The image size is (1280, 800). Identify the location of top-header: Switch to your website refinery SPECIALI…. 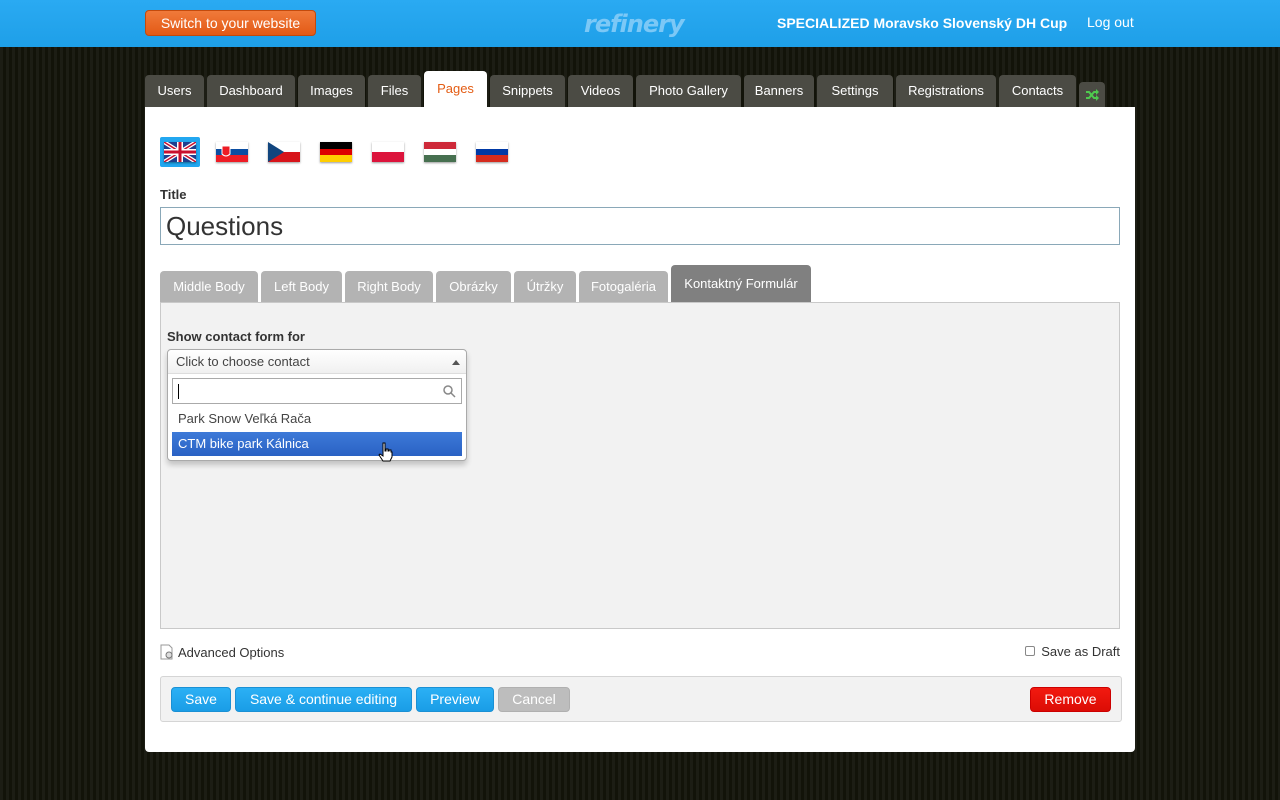
(640, 23).